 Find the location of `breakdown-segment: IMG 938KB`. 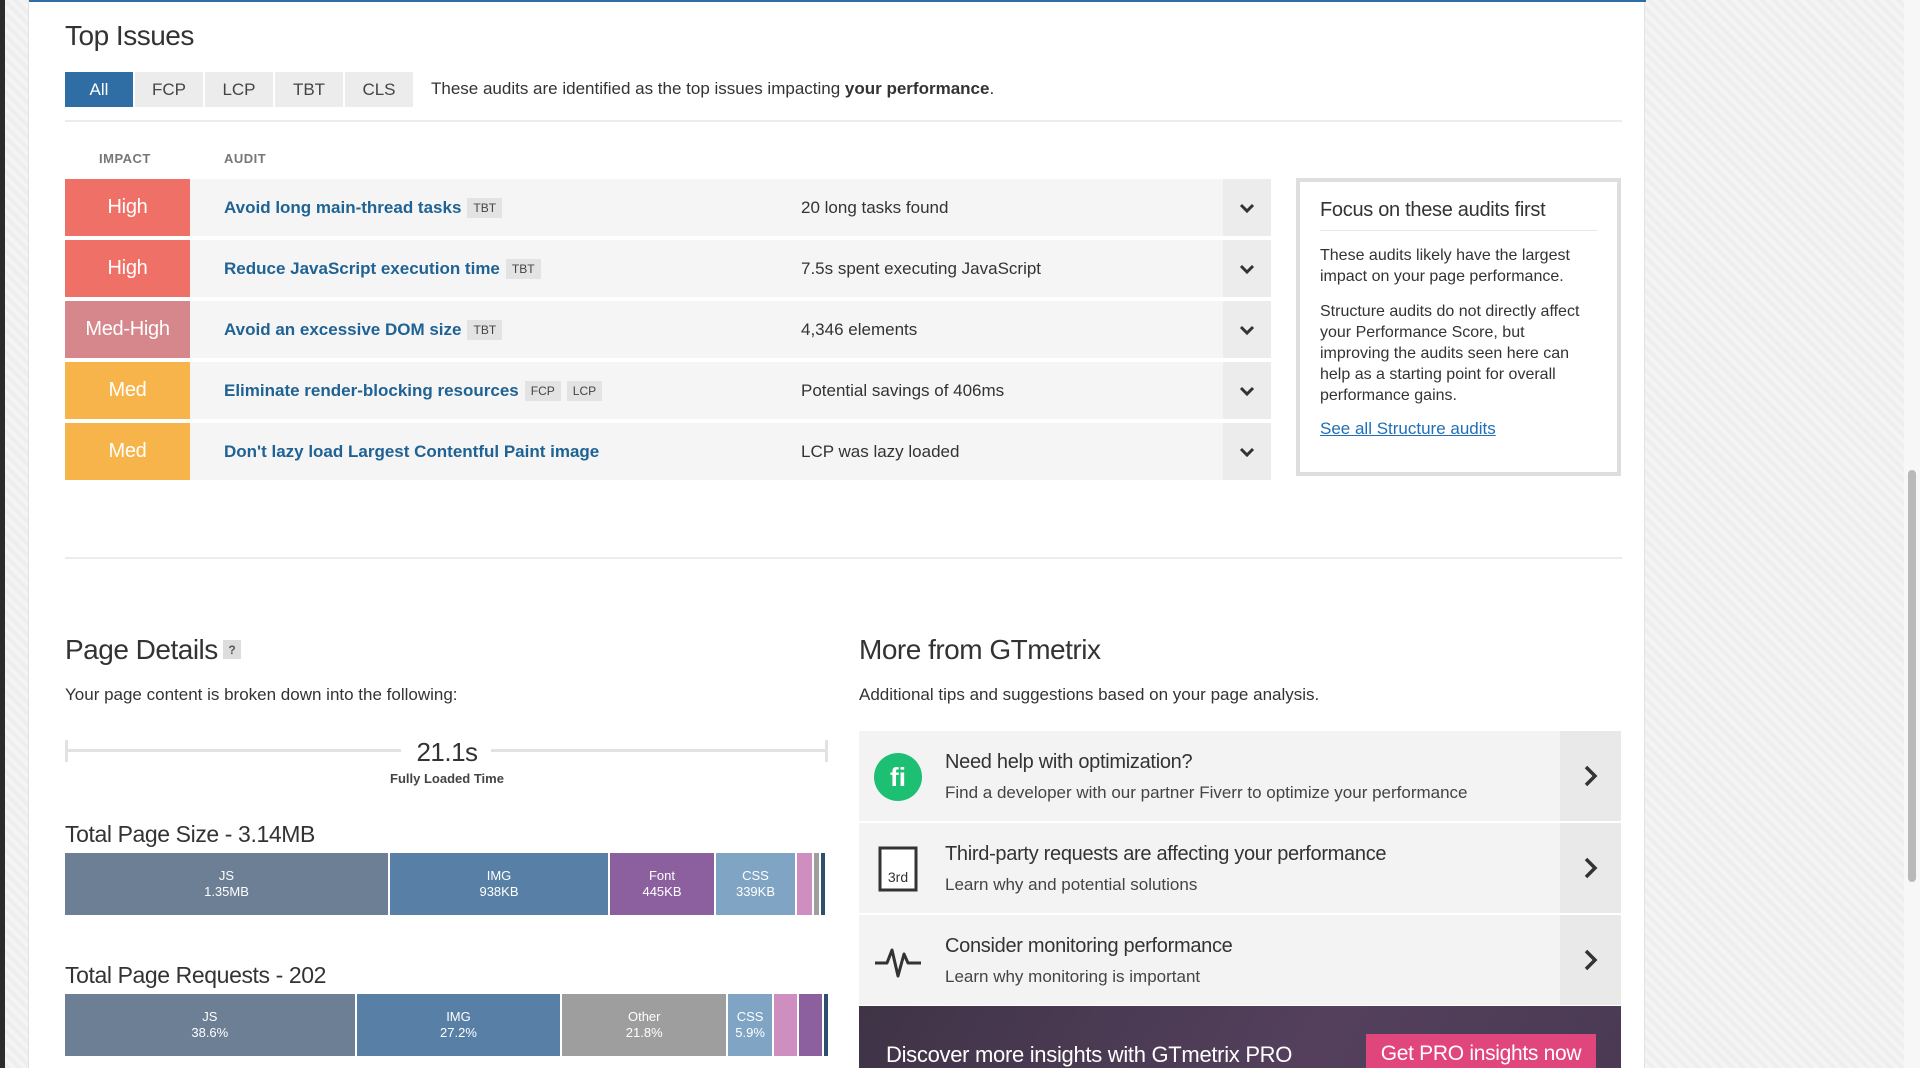

breakdown-segment: IMG 938KB is located at coordinates (499, 884).